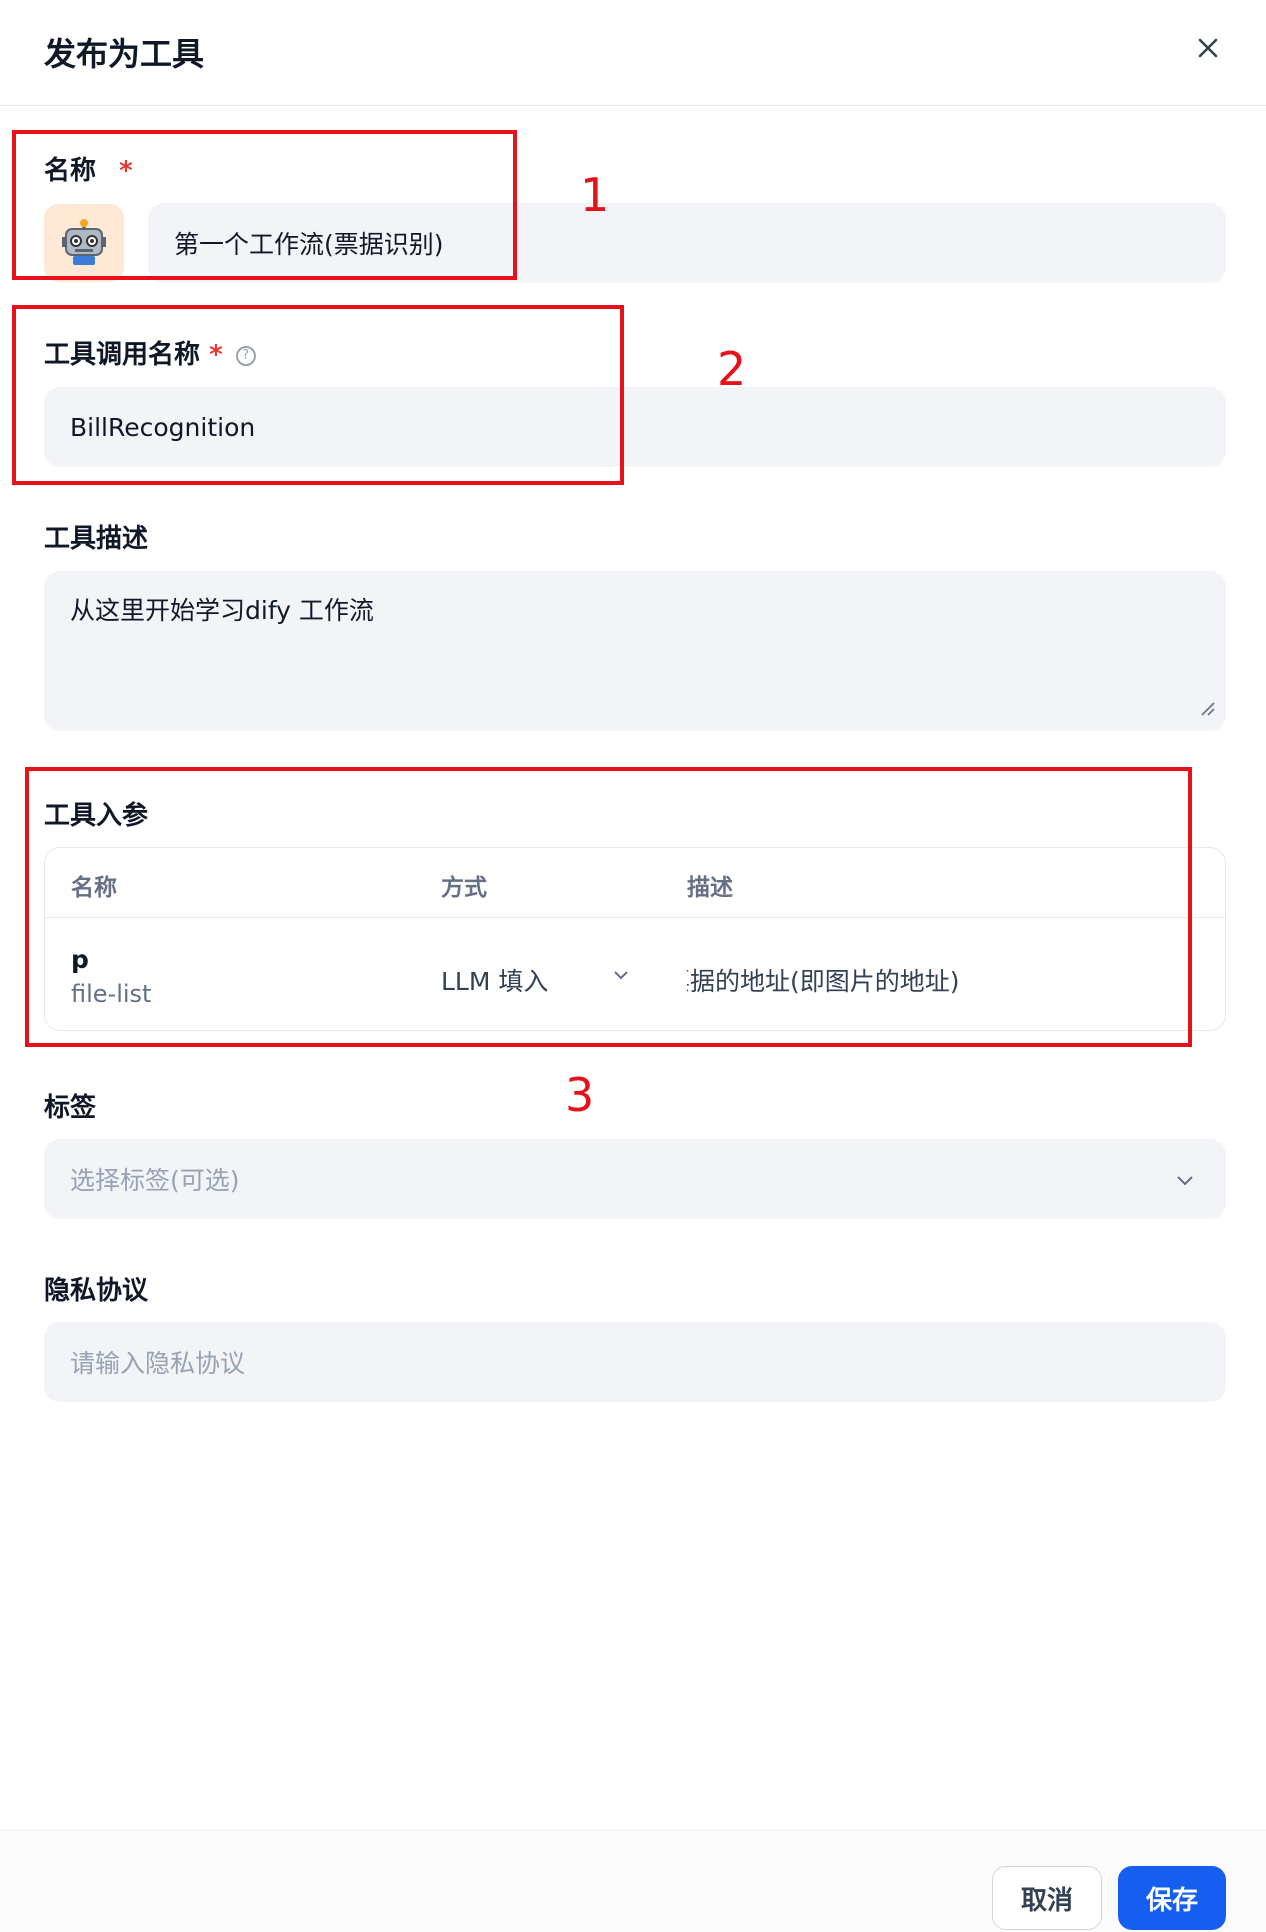  I want to click on privacy-label: 隐私协议, so click(96, 1291).